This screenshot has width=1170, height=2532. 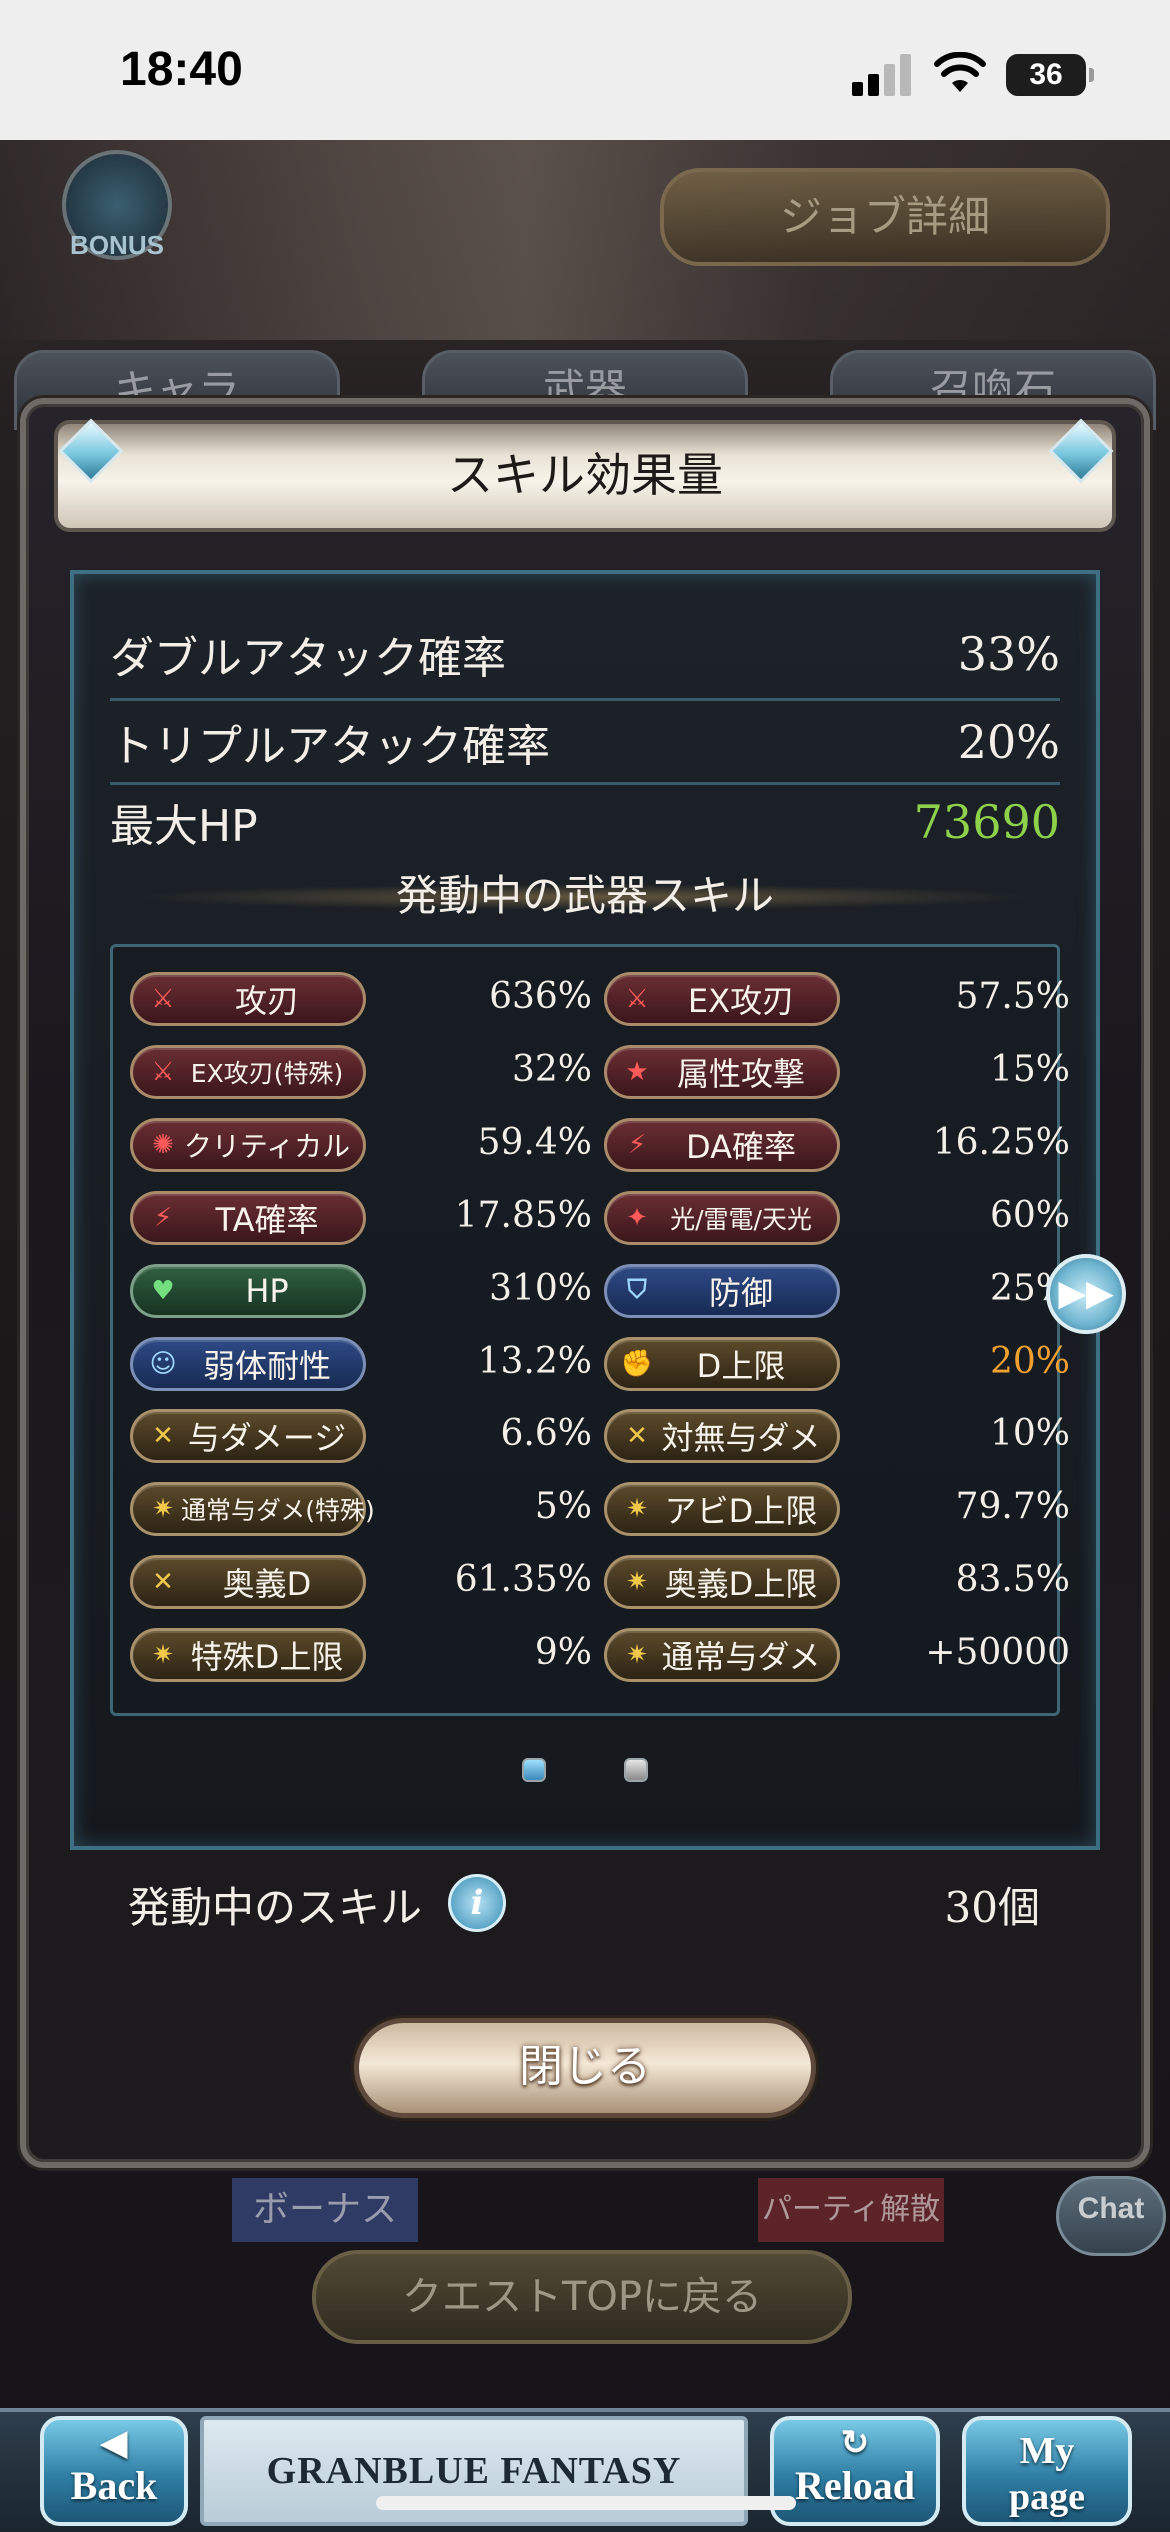 What do you see at coordinates (586, 2503) in the screenshot?
I see `home-indicator` at bounding box center [586, 2503].